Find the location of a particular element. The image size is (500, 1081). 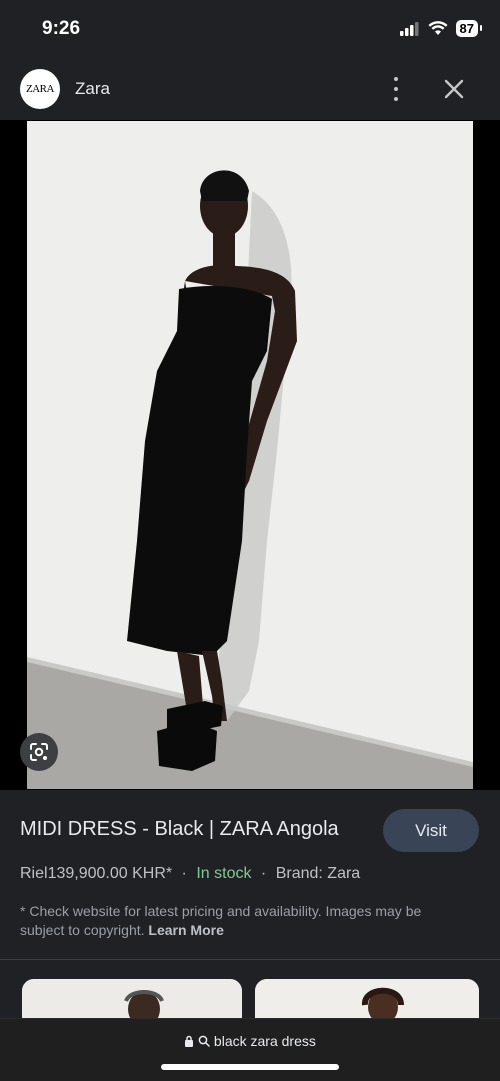

search-icon is located at coordinates (204, 1041).